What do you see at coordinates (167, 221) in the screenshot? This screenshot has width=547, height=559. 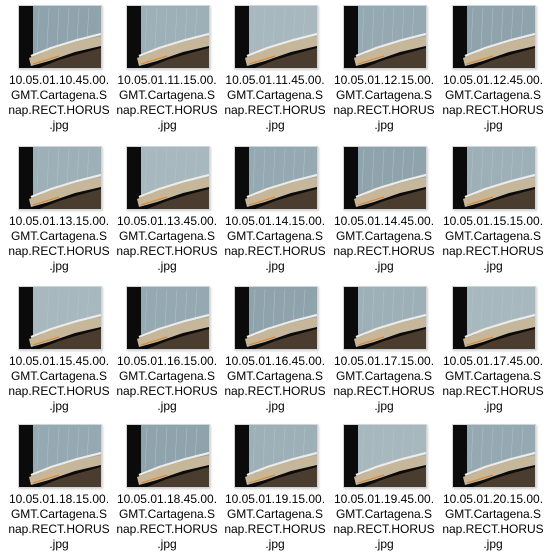 I see `file-name-line: 10.05.01.13.45.00.` at bounding box center [167, 221].